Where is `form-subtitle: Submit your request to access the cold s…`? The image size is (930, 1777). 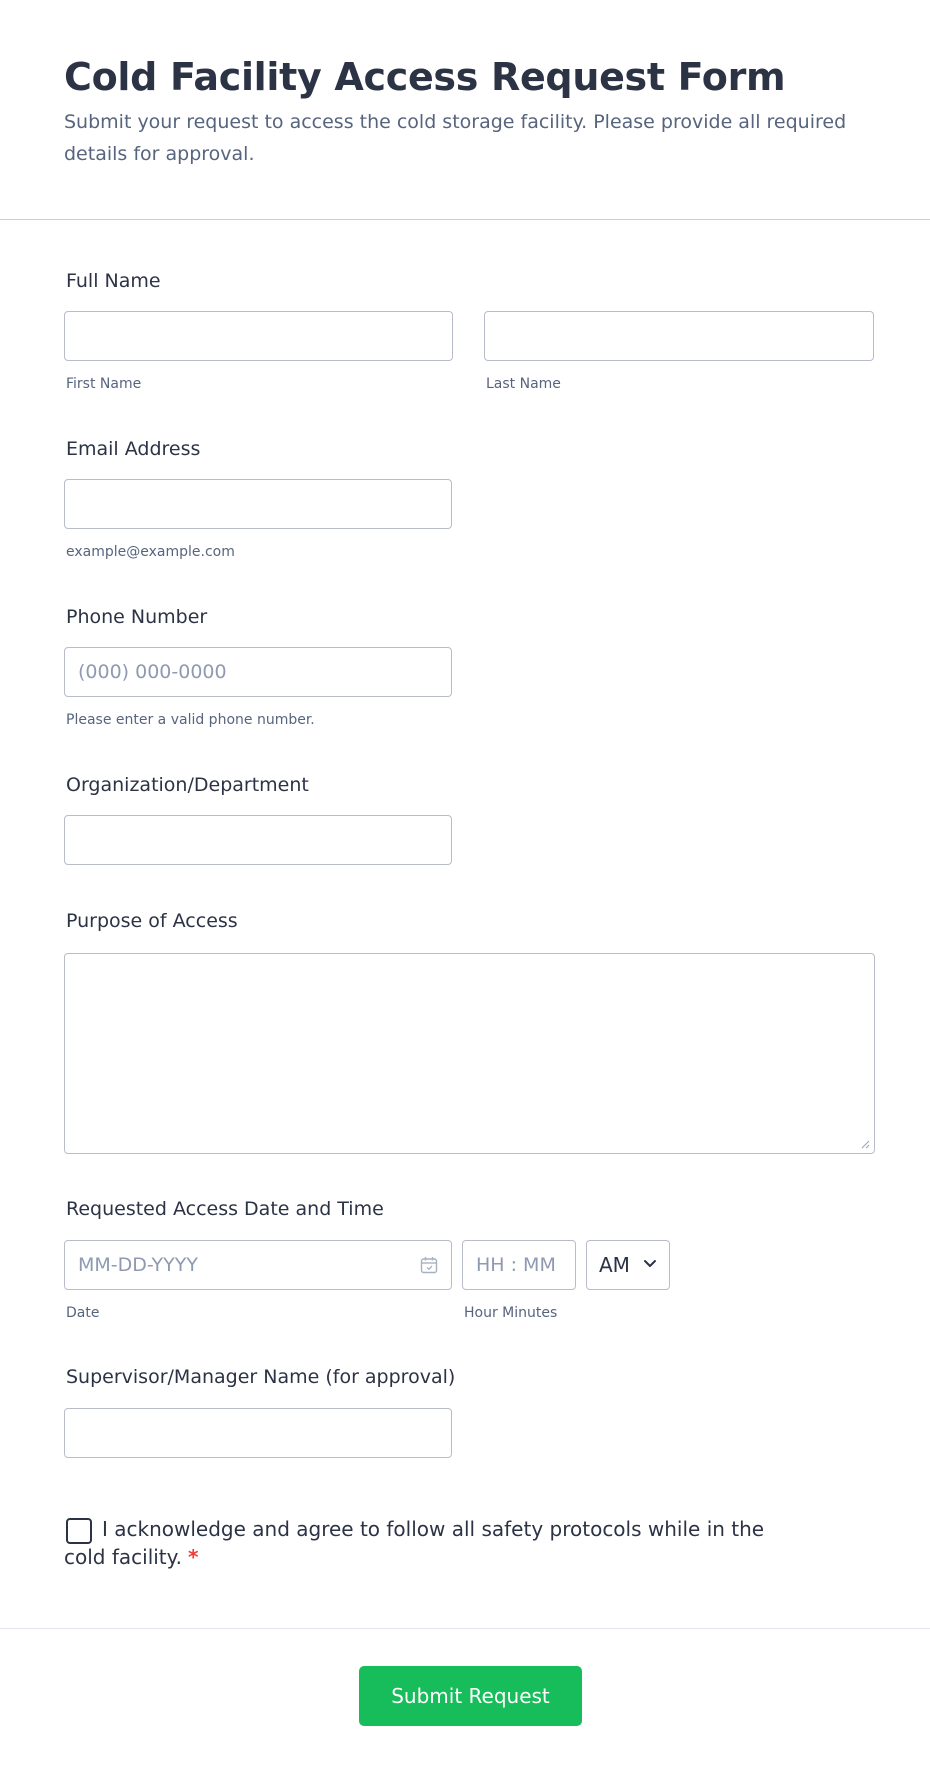
form-subtitle: Submit your request to access the cold s… is located at coordinates (455, 138).